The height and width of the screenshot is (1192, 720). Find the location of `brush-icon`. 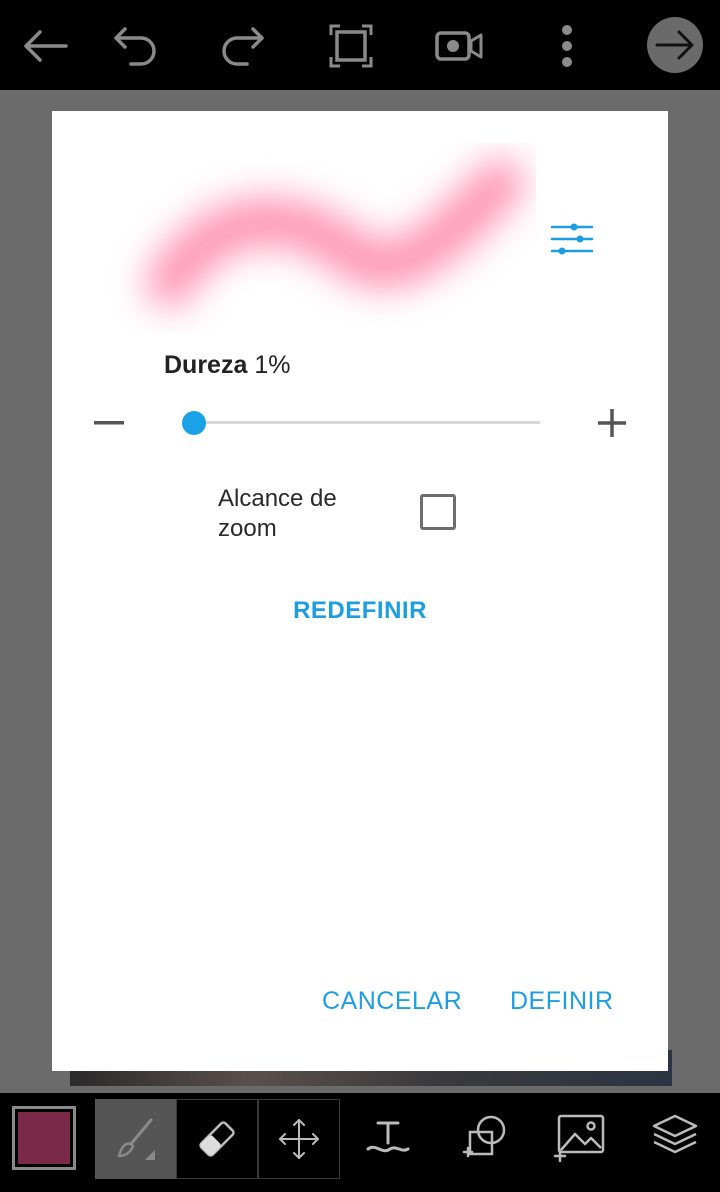

brush-icon is located at coordinates (136, 1139).